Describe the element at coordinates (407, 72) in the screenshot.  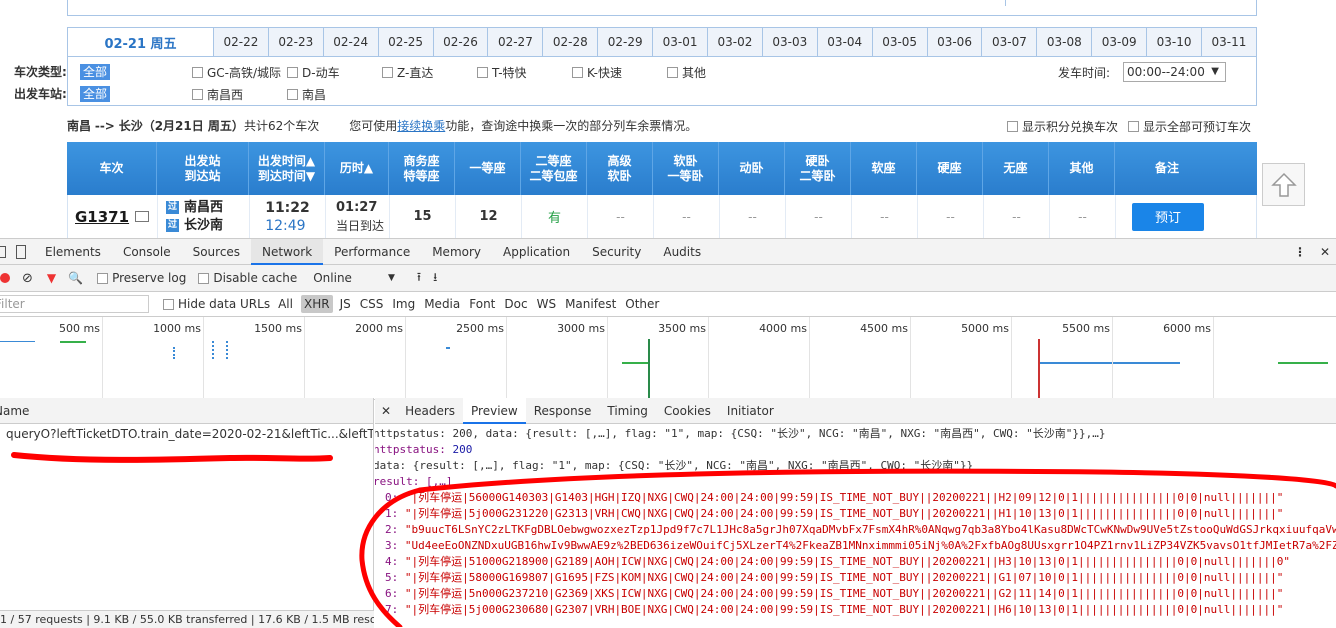
I see `train-type-option: Z-直达` at that location.